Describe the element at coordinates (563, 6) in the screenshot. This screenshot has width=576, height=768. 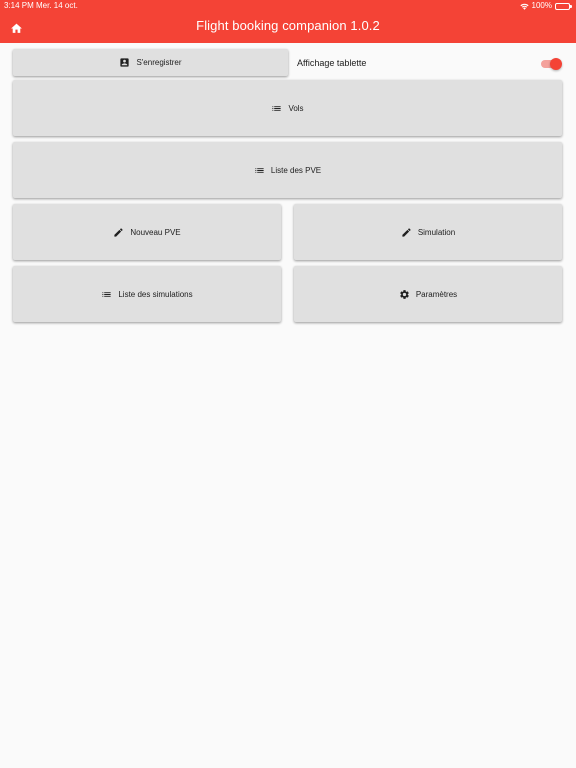
I see `battery-icon` at that location.